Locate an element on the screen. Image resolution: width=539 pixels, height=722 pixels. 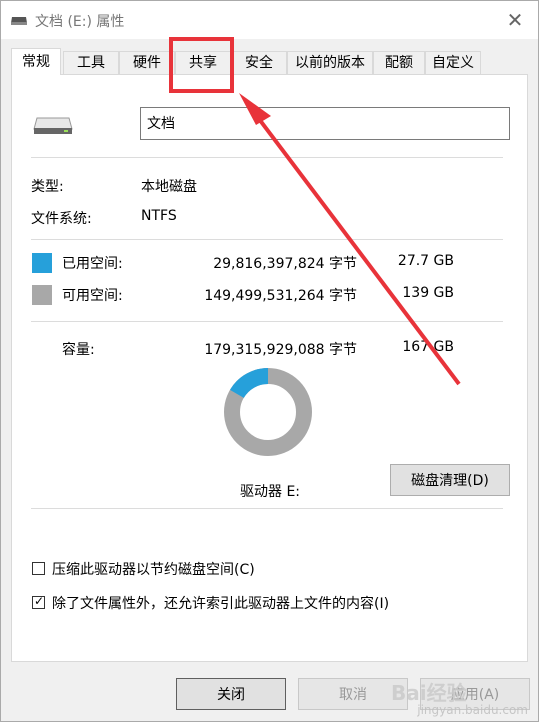
free-space-size: 139 GB is located at coordinates (428, 293).